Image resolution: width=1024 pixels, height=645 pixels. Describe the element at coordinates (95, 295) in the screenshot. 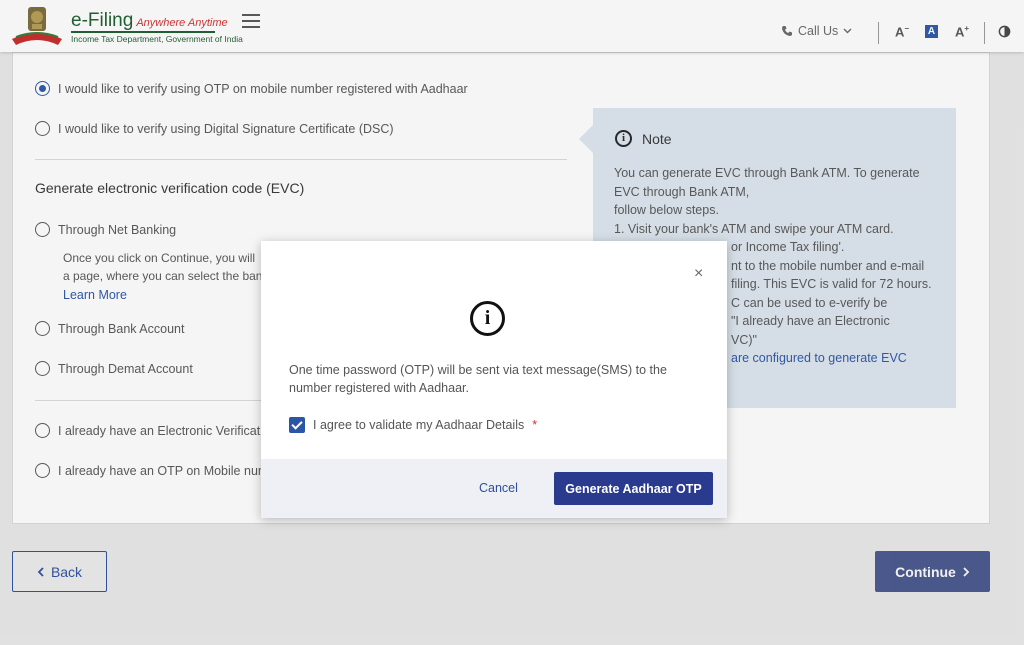

I see `learn-more-link: Learn More` at that location.